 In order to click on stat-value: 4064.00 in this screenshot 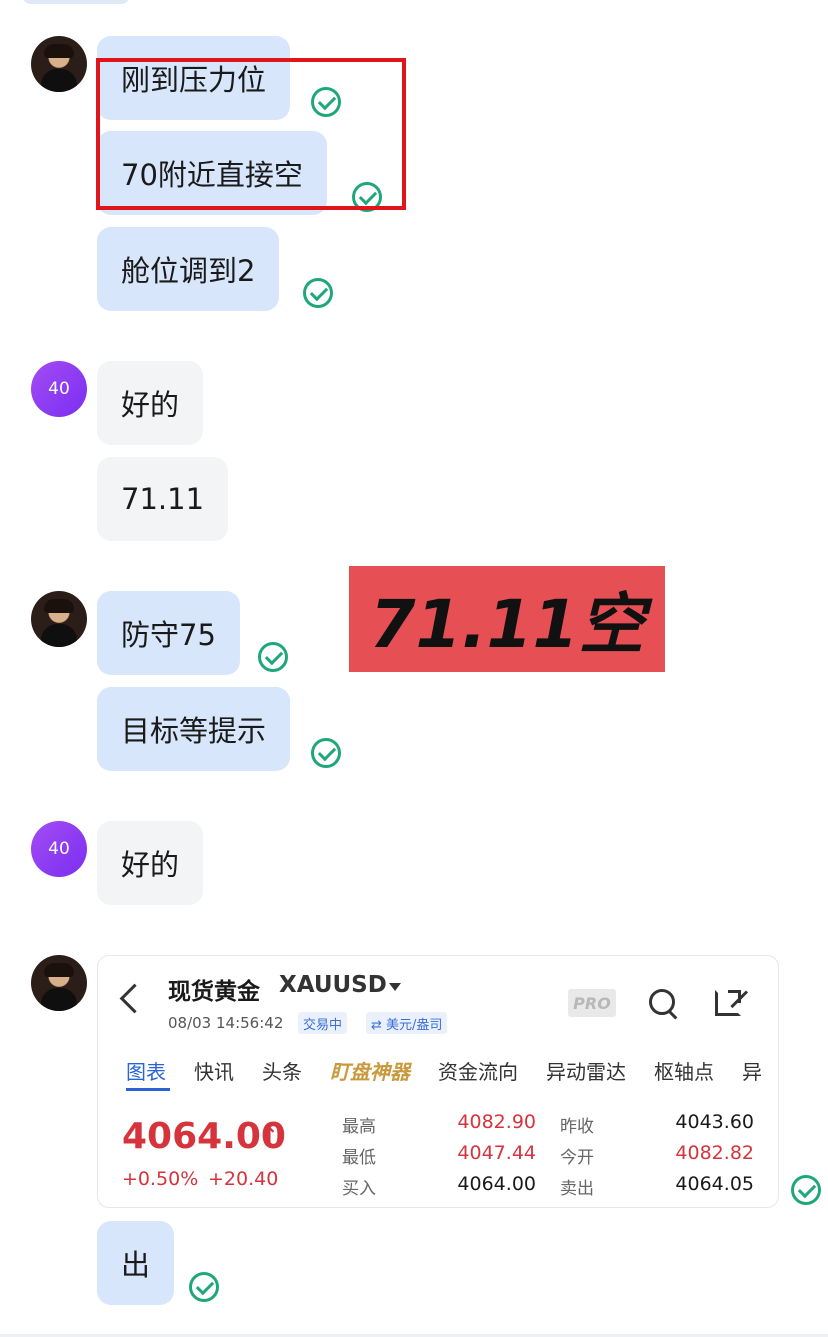, I will do `click(496, 1184)`.